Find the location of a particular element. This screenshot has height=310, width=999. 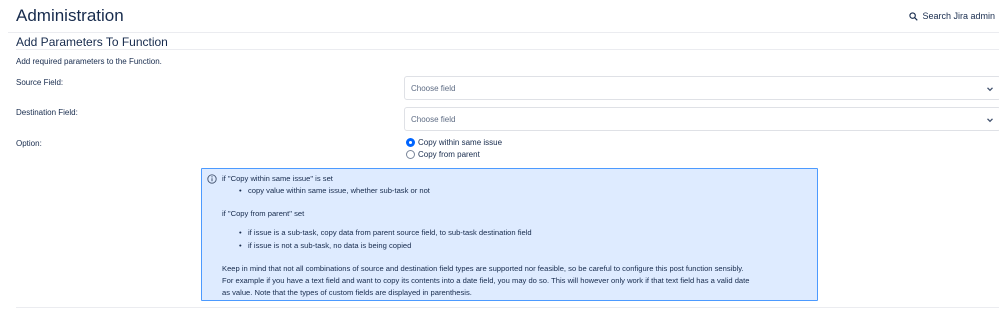

radio-copy-within-same-issue: Copy within same issue is located at coordinates (454, 142).